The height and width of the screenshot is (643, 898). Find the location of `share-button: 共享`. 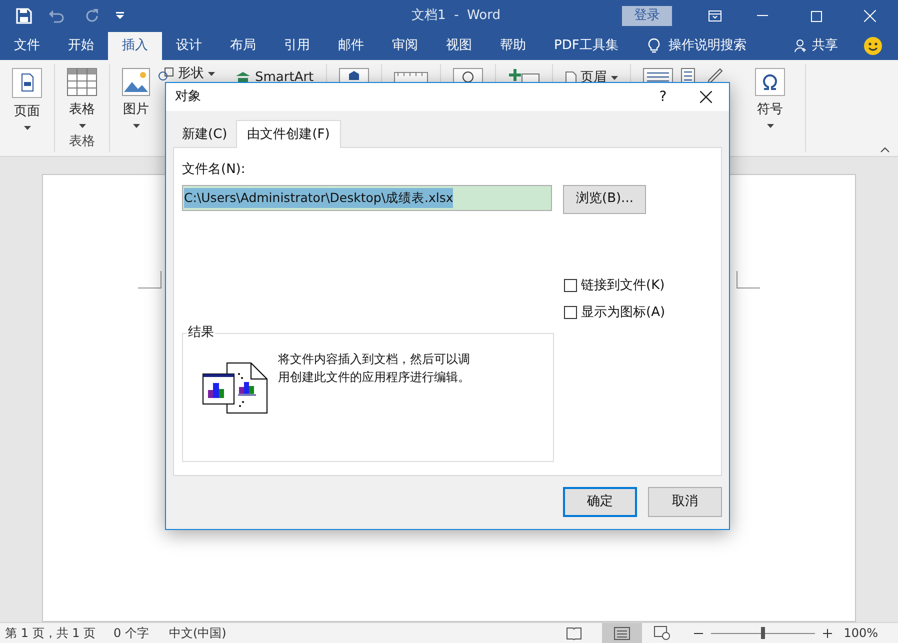

share-button: 共享 is located at coordinates (816, 46).